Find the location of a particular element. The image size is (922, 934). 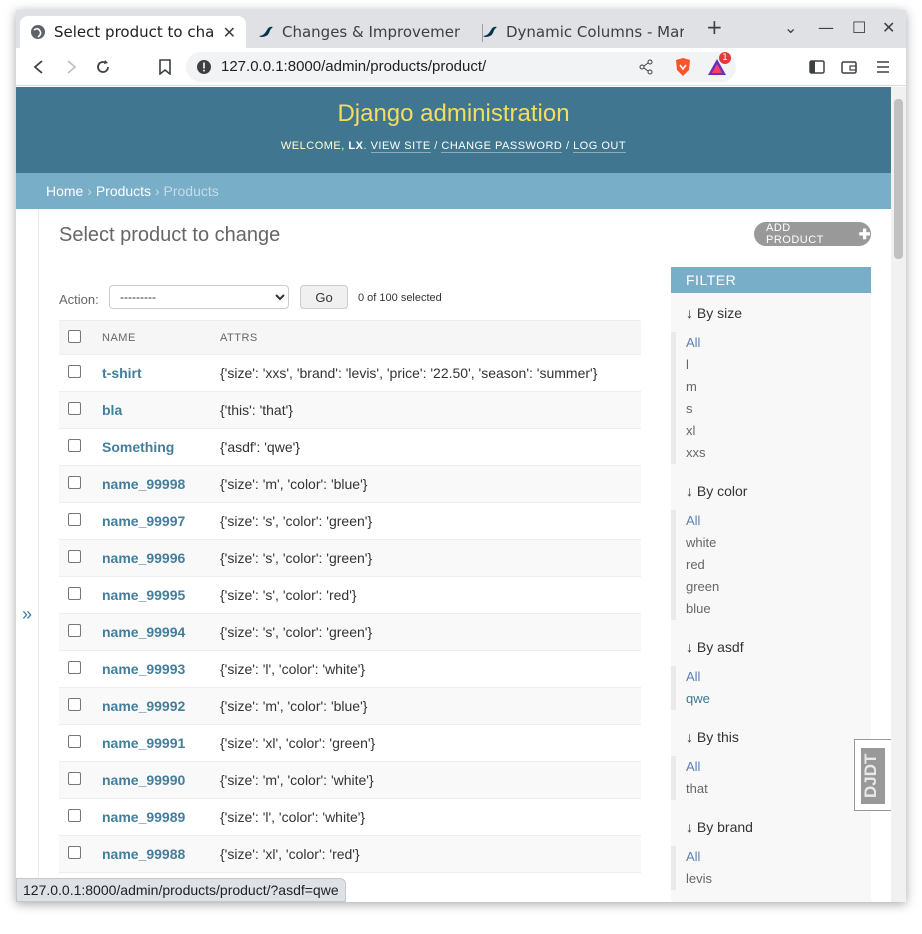

brave-rewards-icon: 1 is located at coordinates (718, 65).